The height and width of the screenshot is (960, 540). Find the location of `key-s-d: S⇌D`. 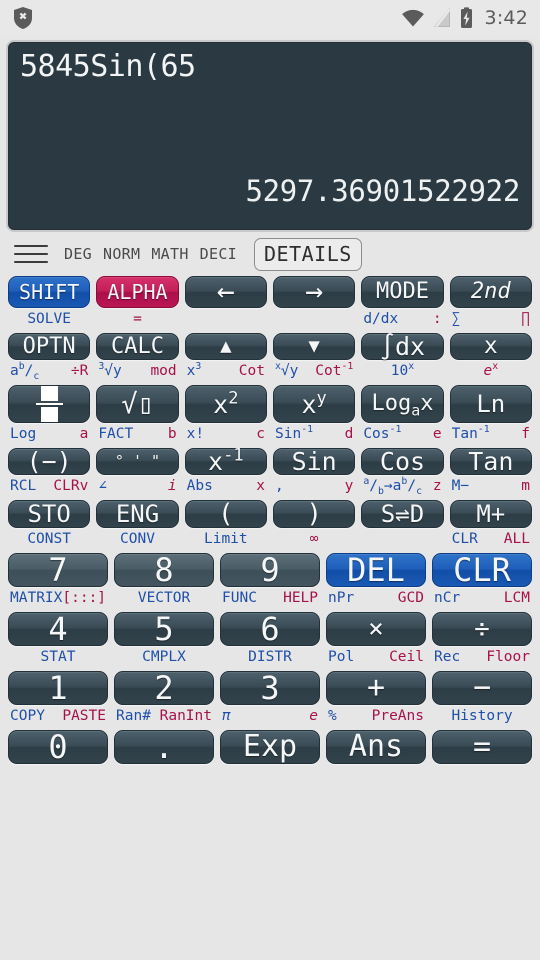

key-s-d: S⇌D is located at coordinates (402, 514).